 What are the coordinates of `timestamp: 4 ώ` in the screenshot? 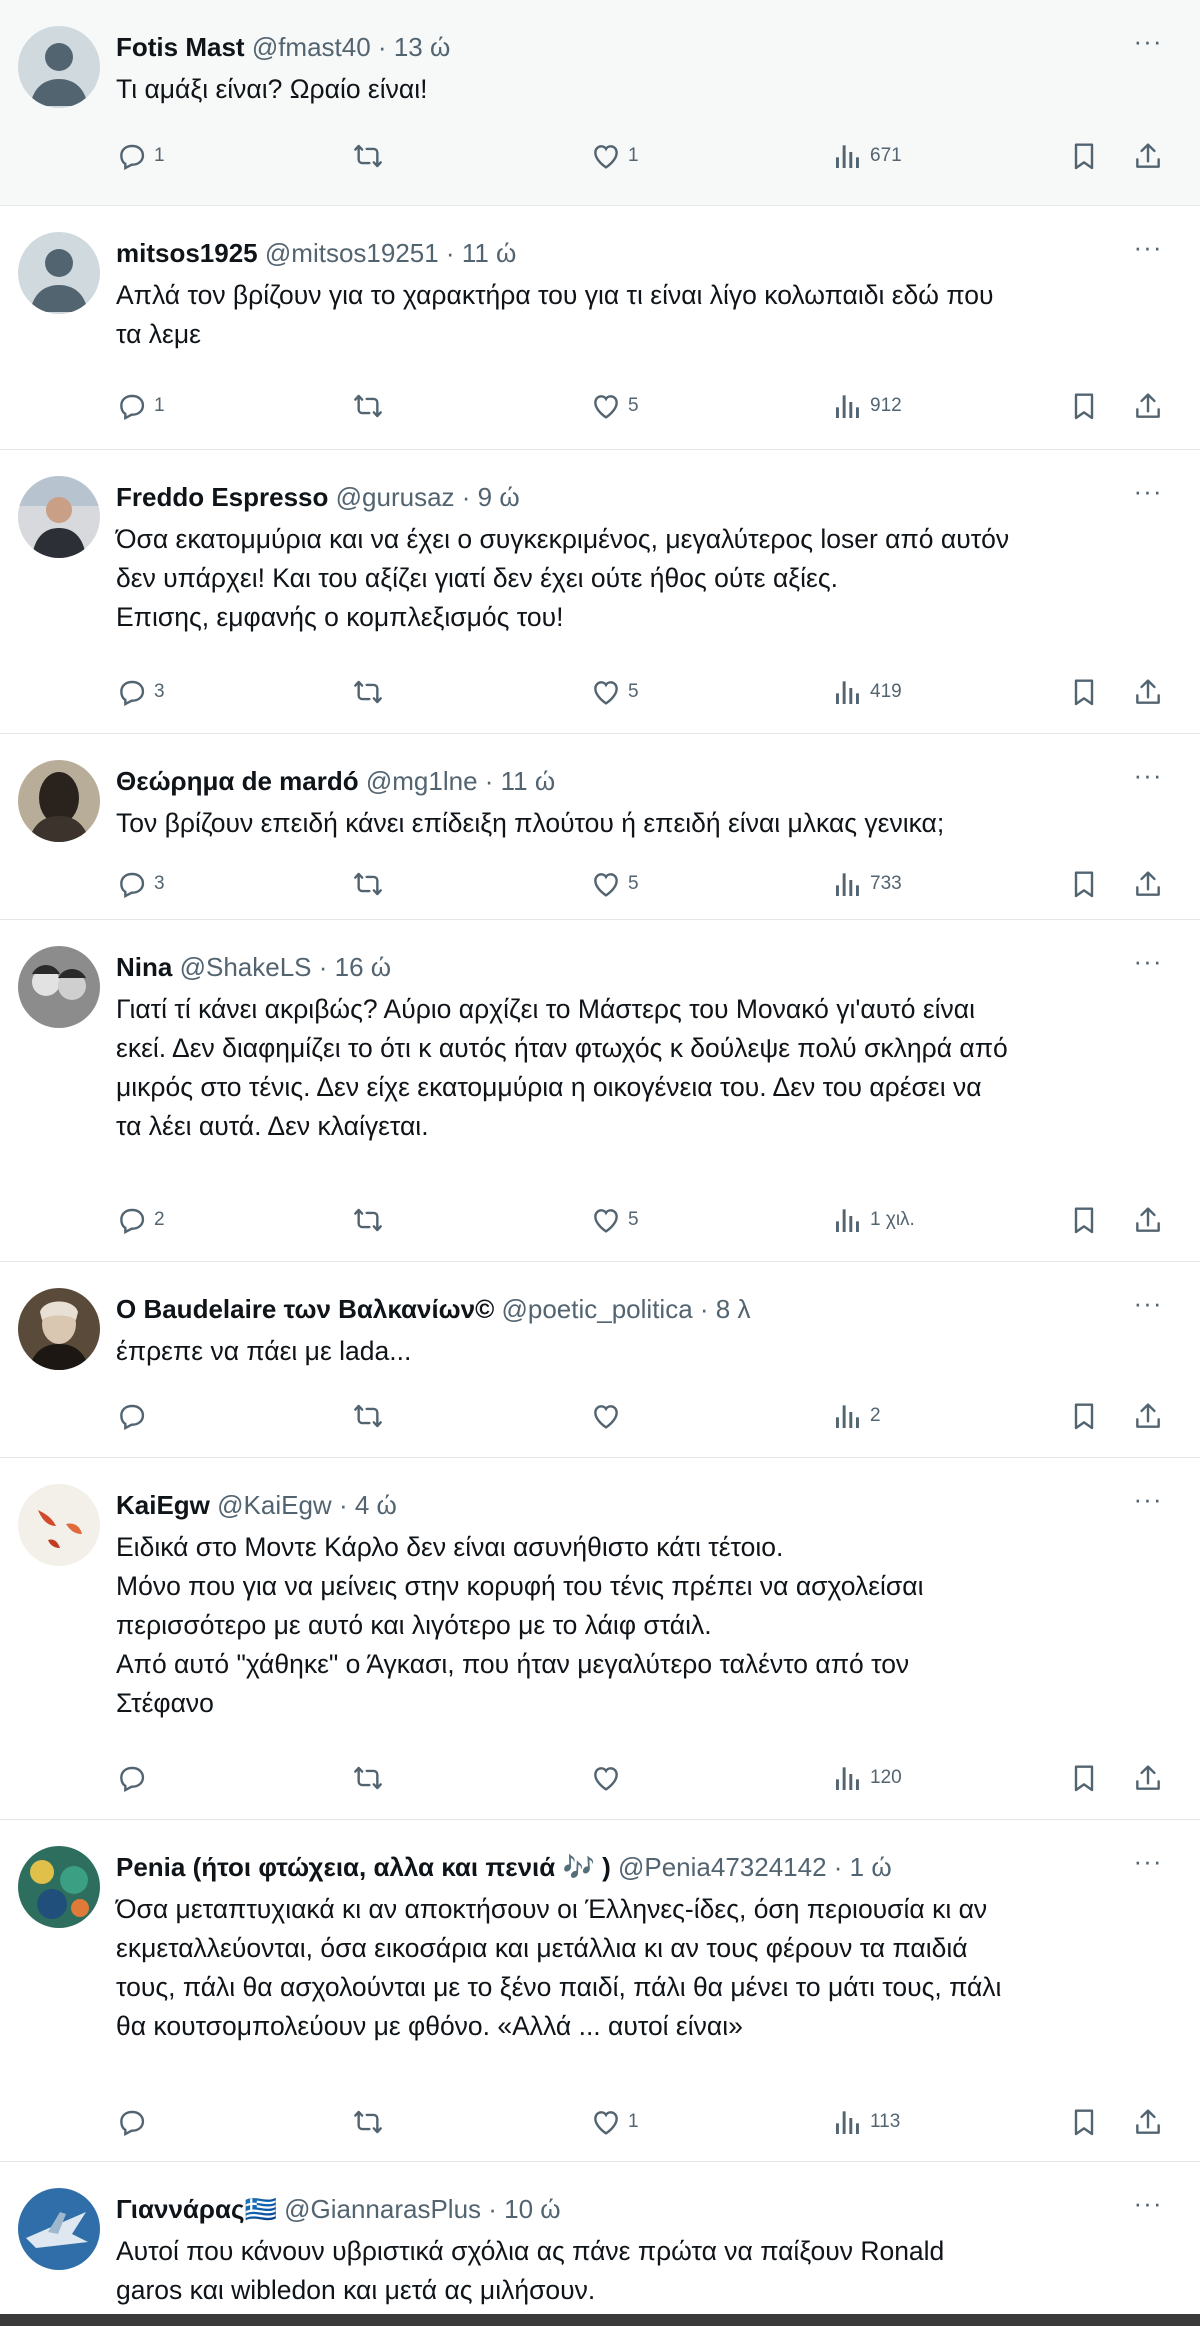 It's located at (376, 1505).